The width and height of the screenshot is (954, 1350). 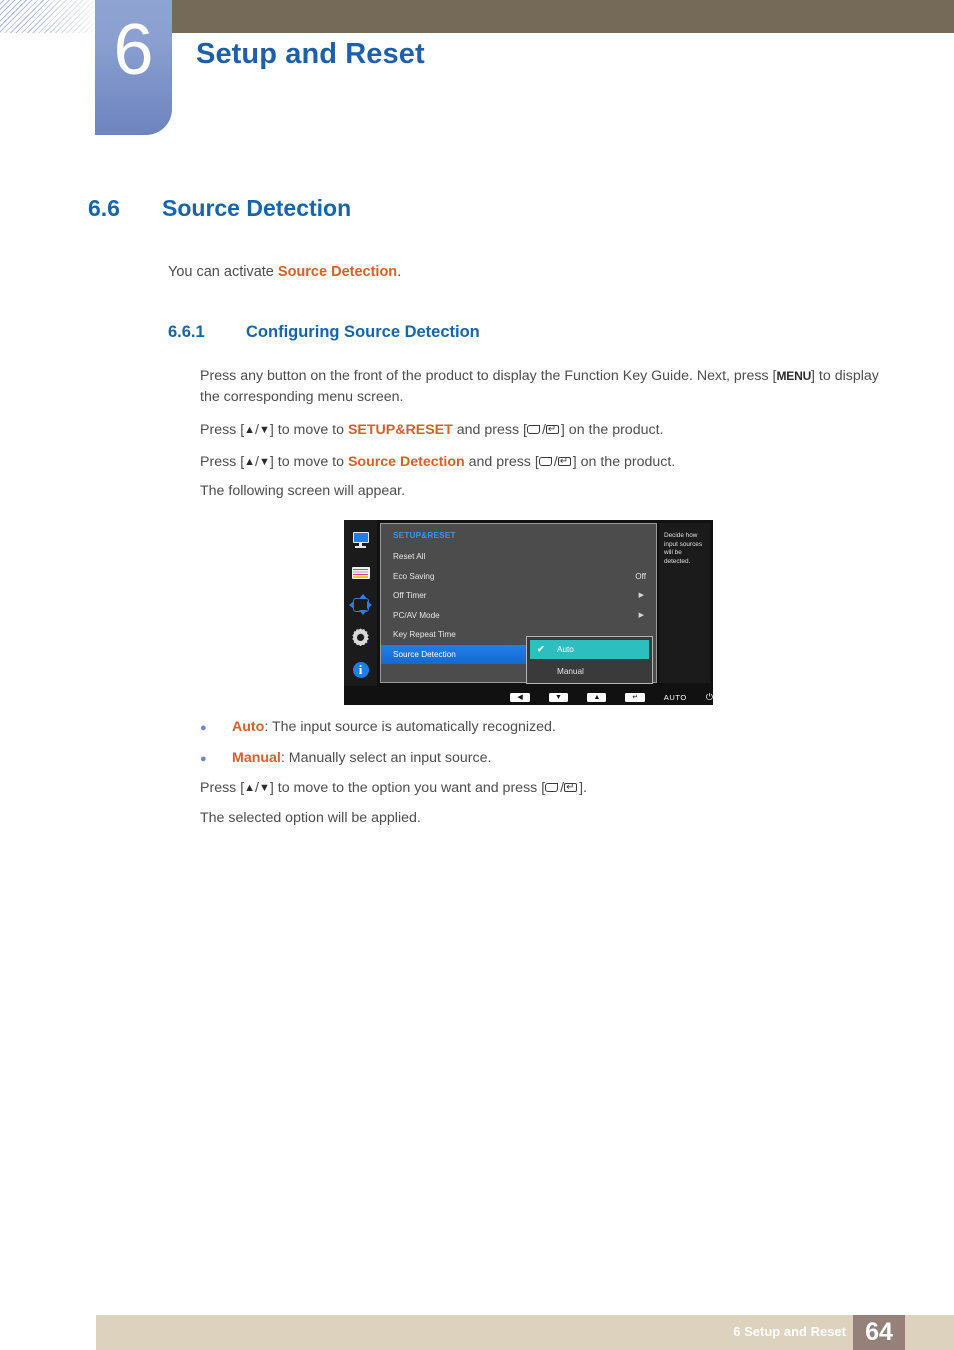 I want to click on osd-submenu-label: Manual, so click(x=570, y=671).